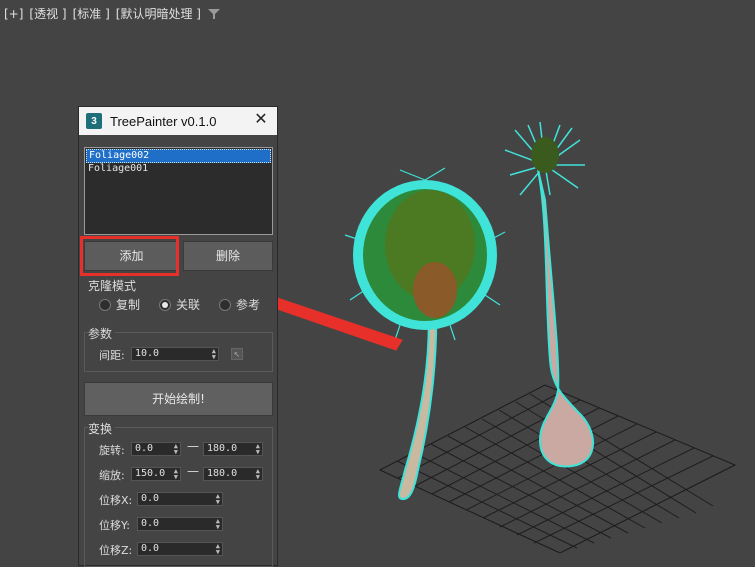 The image size is (755, 567). I want to click on offset-y-value: 0.0, so click(150, 523).